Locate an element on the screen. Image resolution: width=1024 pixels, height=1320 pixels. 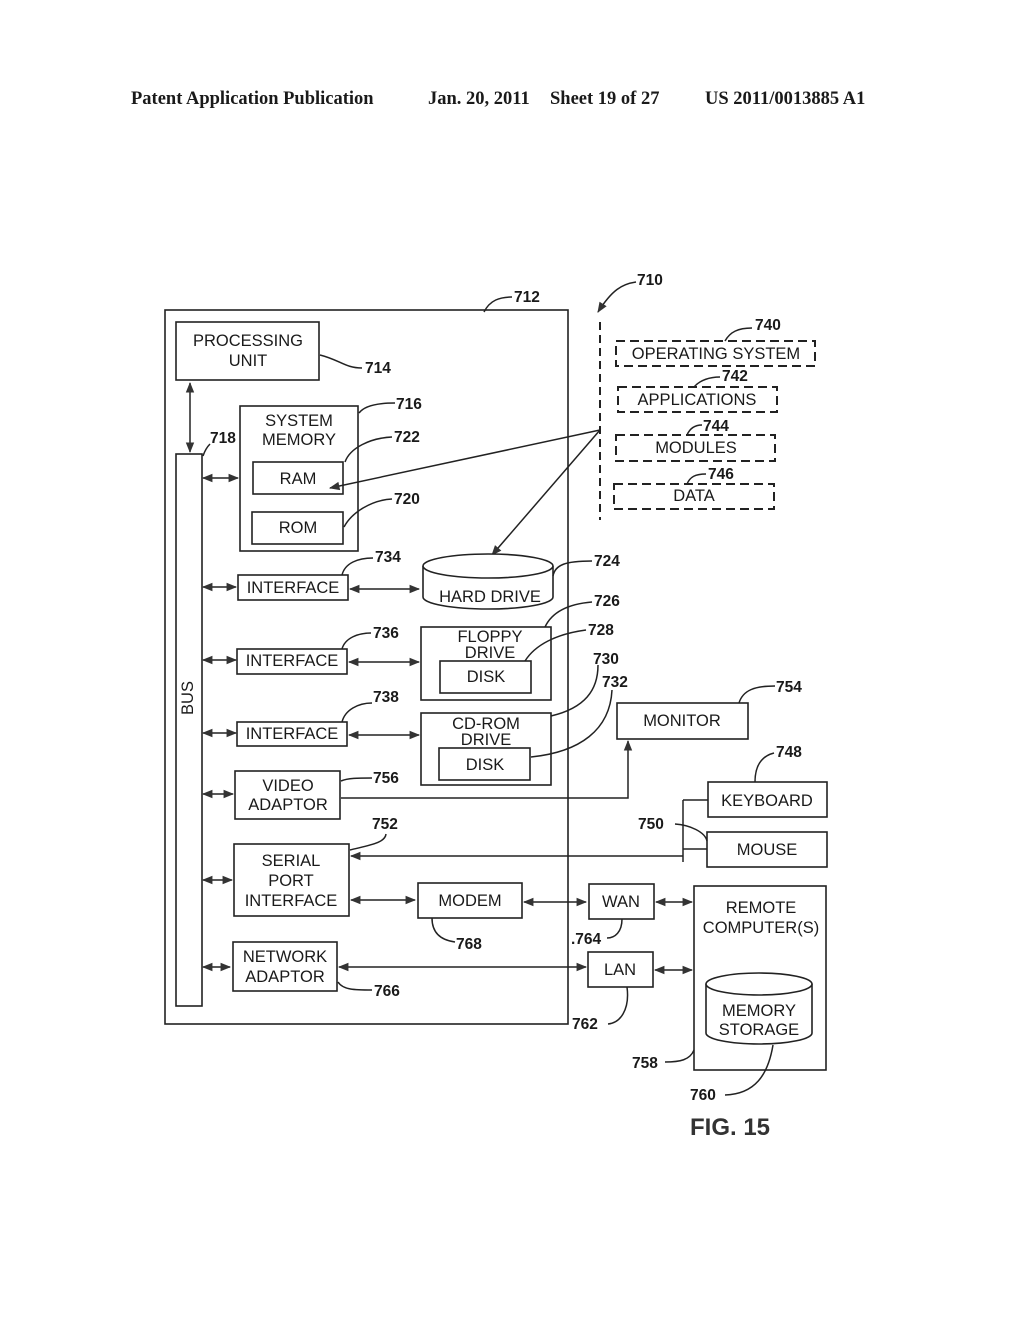
figure-label: FIG. 15 is located at coordinates (730, 1127).